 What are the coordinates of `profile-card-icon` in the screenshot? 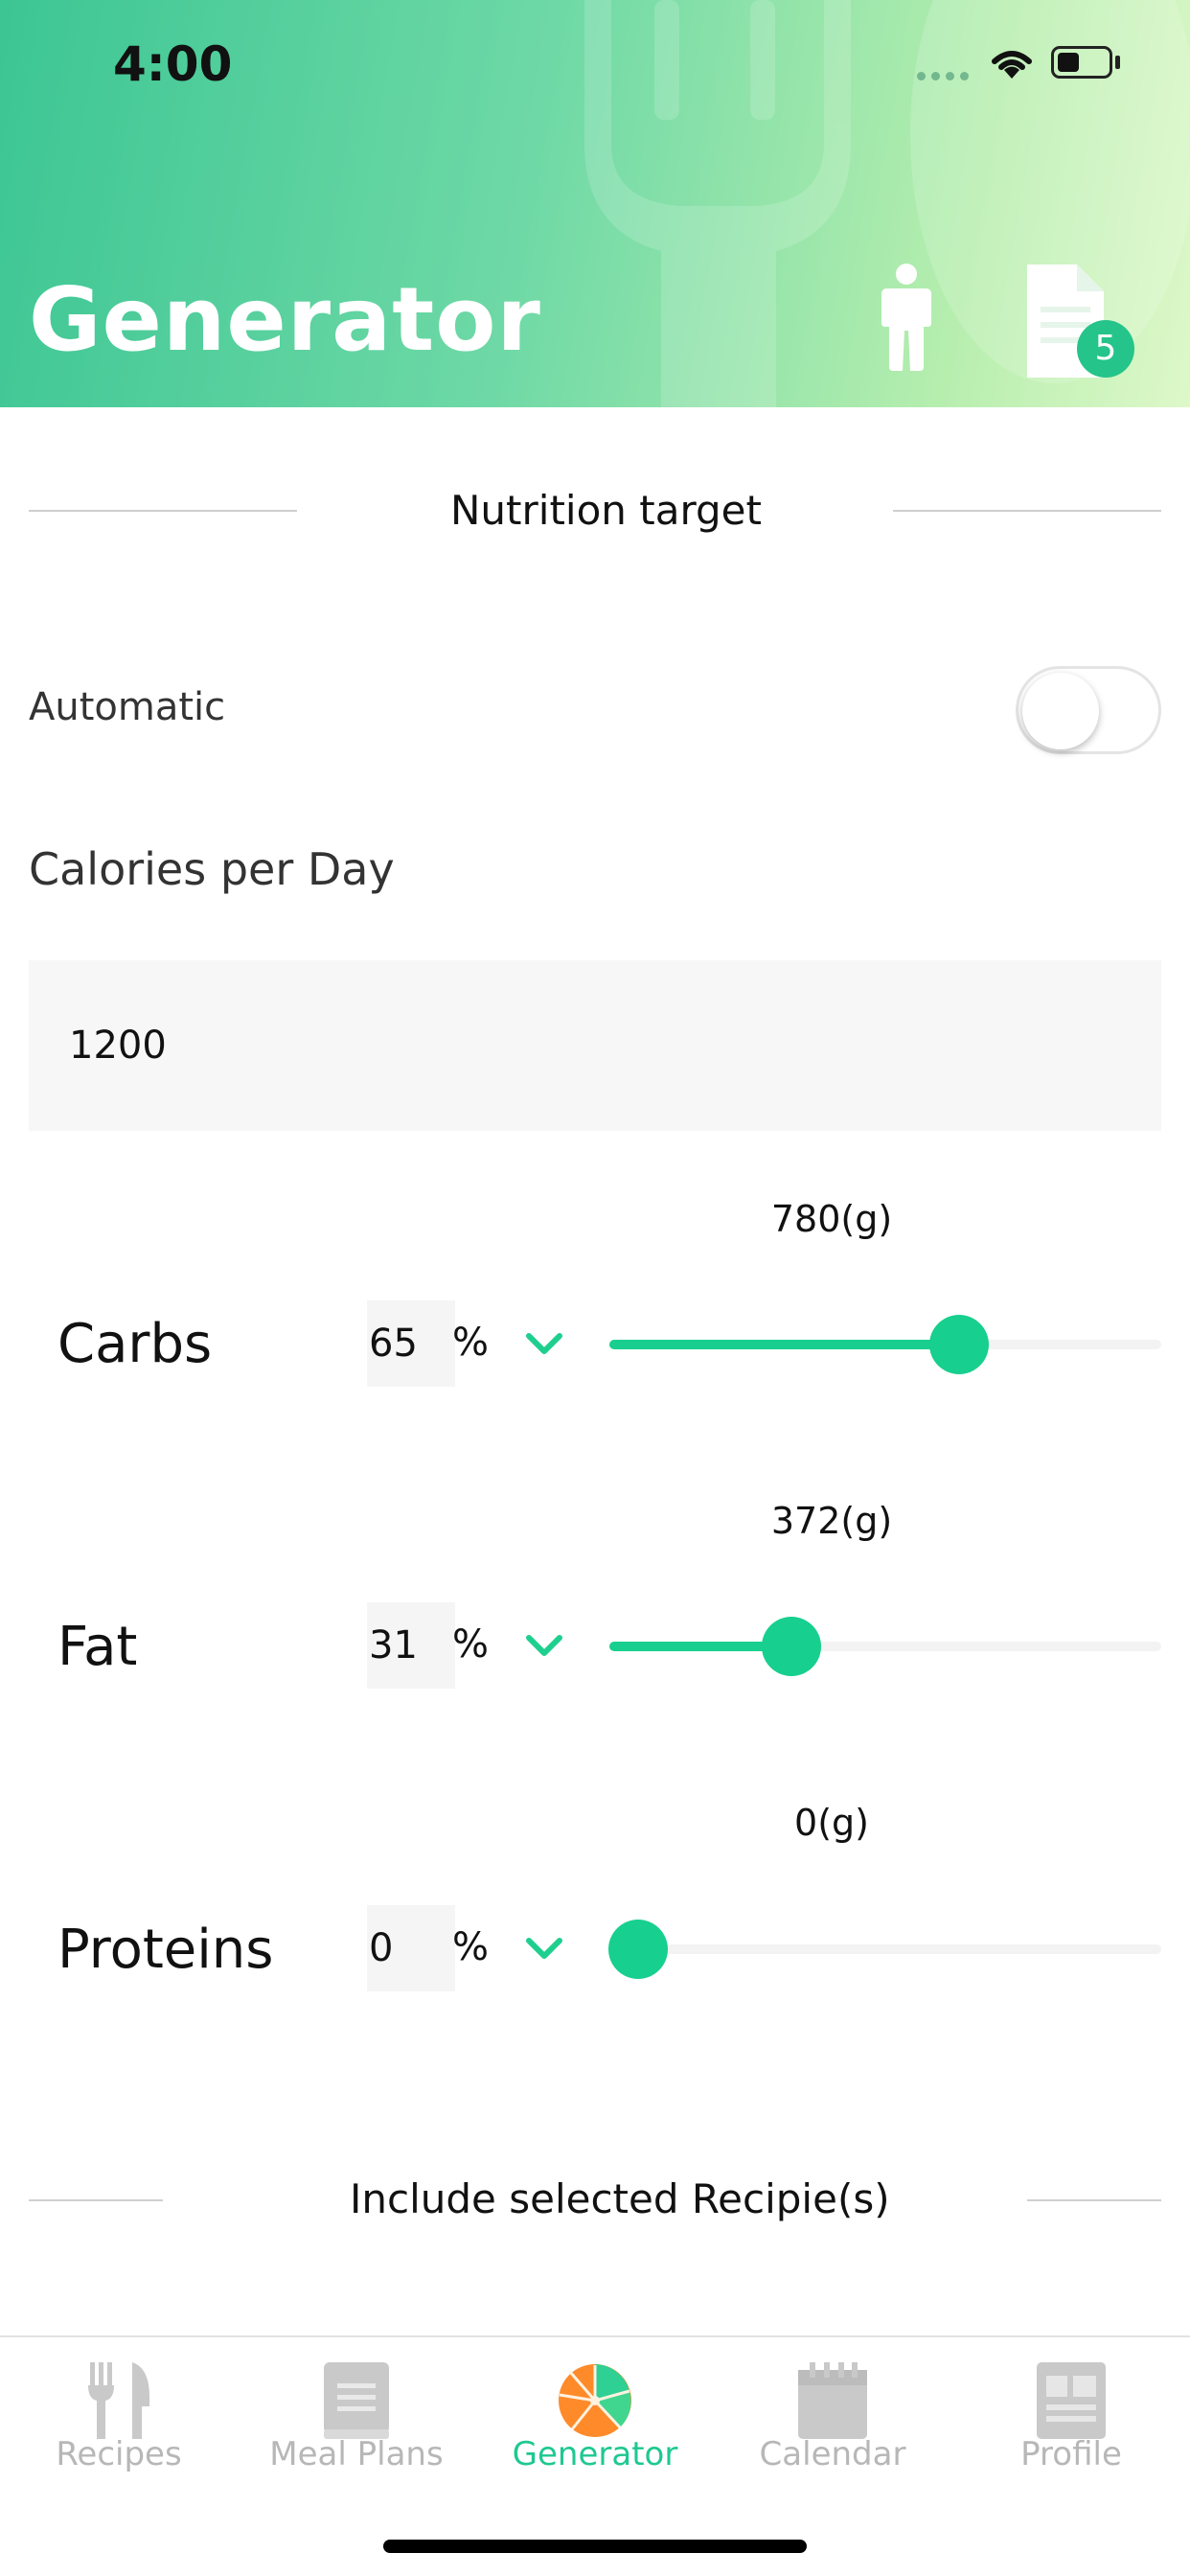 It's located at (1071, 2400).